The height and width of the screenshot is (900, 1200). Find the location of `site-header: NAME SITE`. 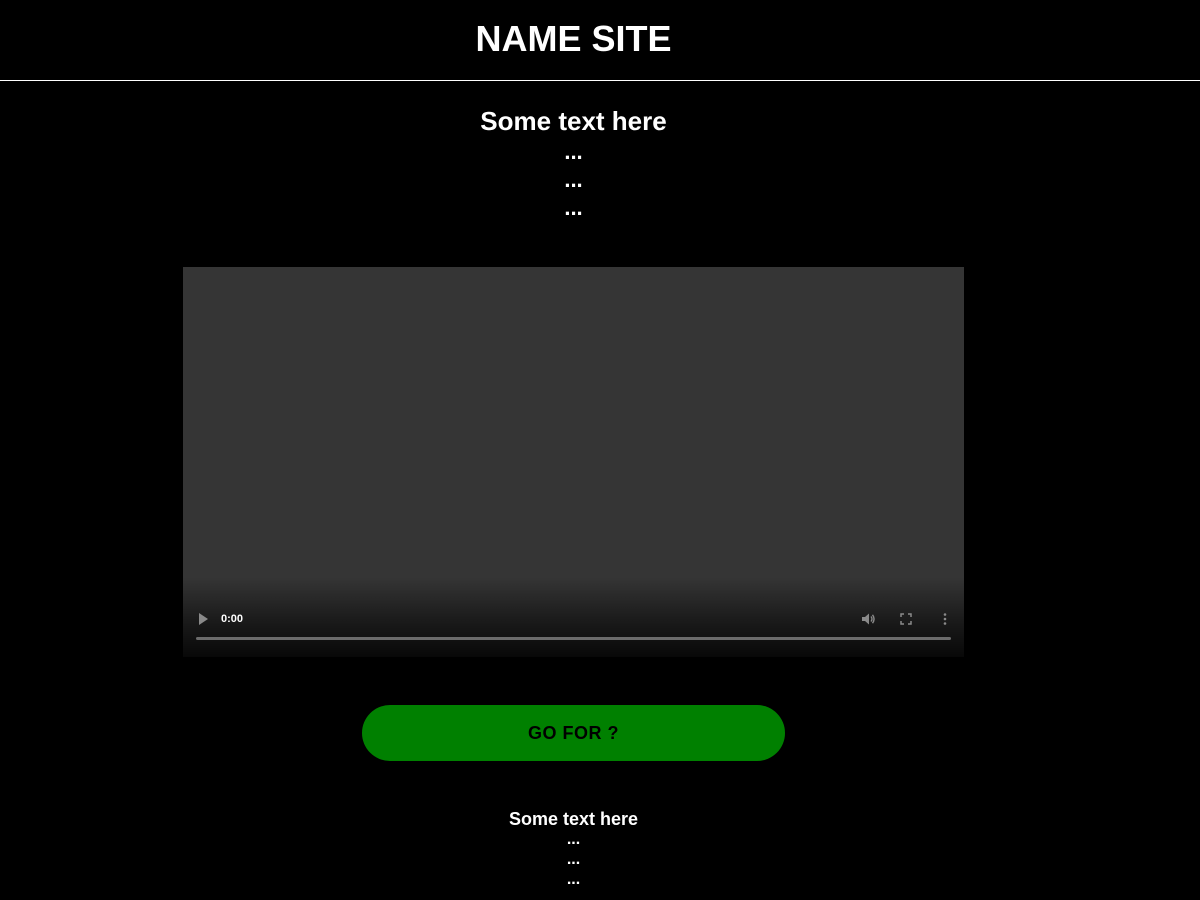

site-header: NAME SITE is located at coordinates (600, 40).